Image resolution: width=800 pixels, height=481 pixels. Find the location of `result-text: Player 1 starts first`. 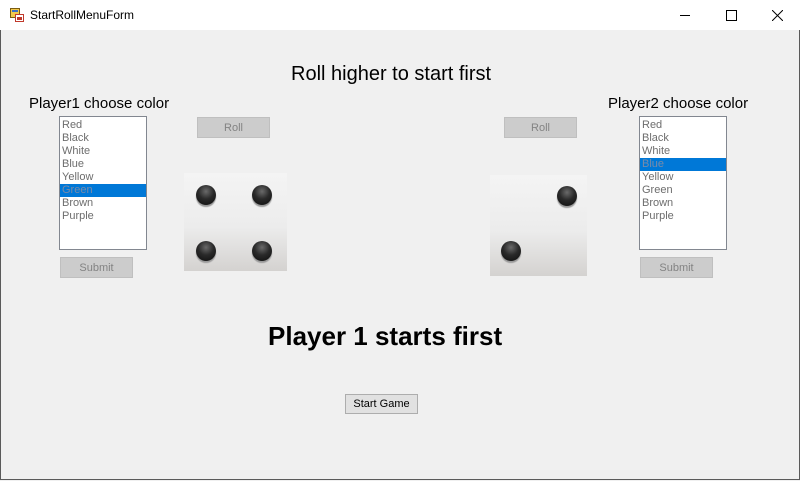

result-text: Player 1 starts first is located at coordinates (385, 336).